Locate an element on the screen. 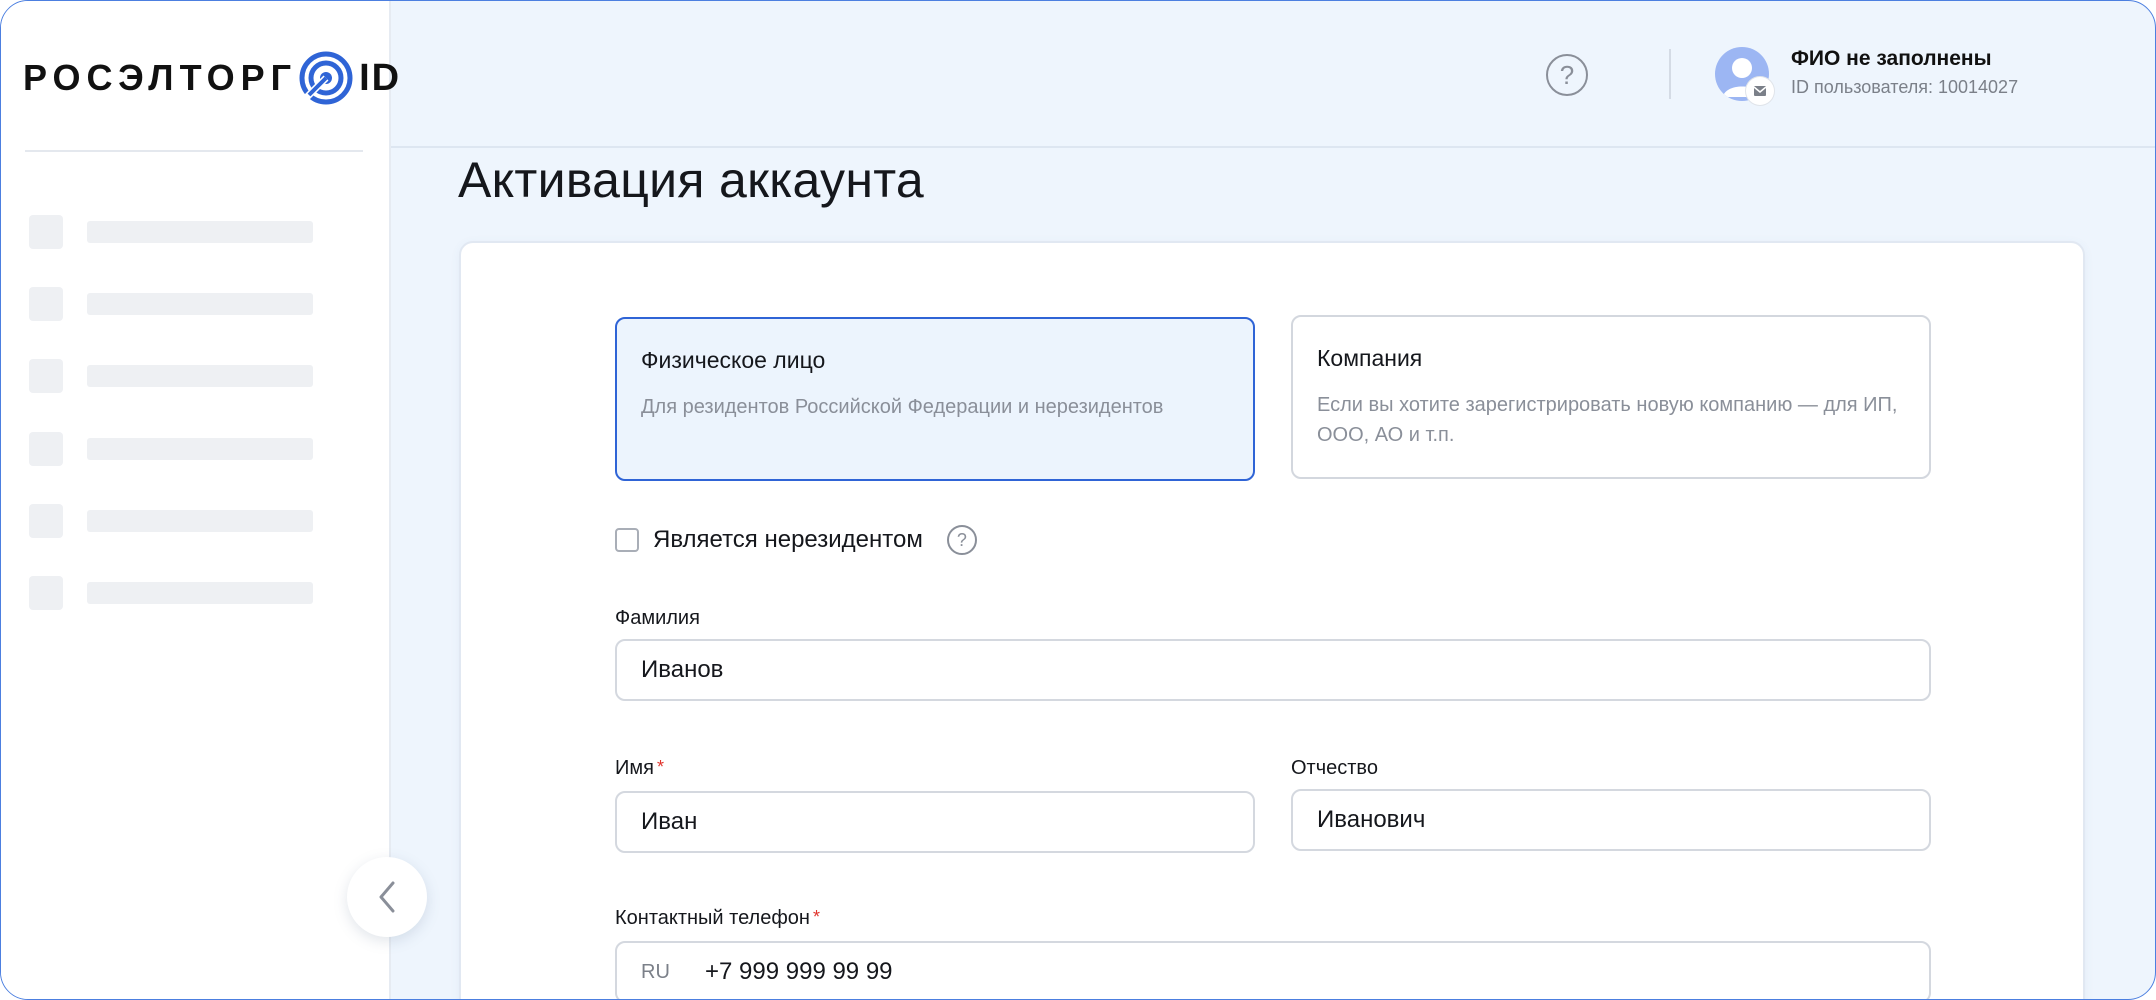 This screenshot has height=1000, width=2156. name-field: Иван is located at coordinates (935, 822).